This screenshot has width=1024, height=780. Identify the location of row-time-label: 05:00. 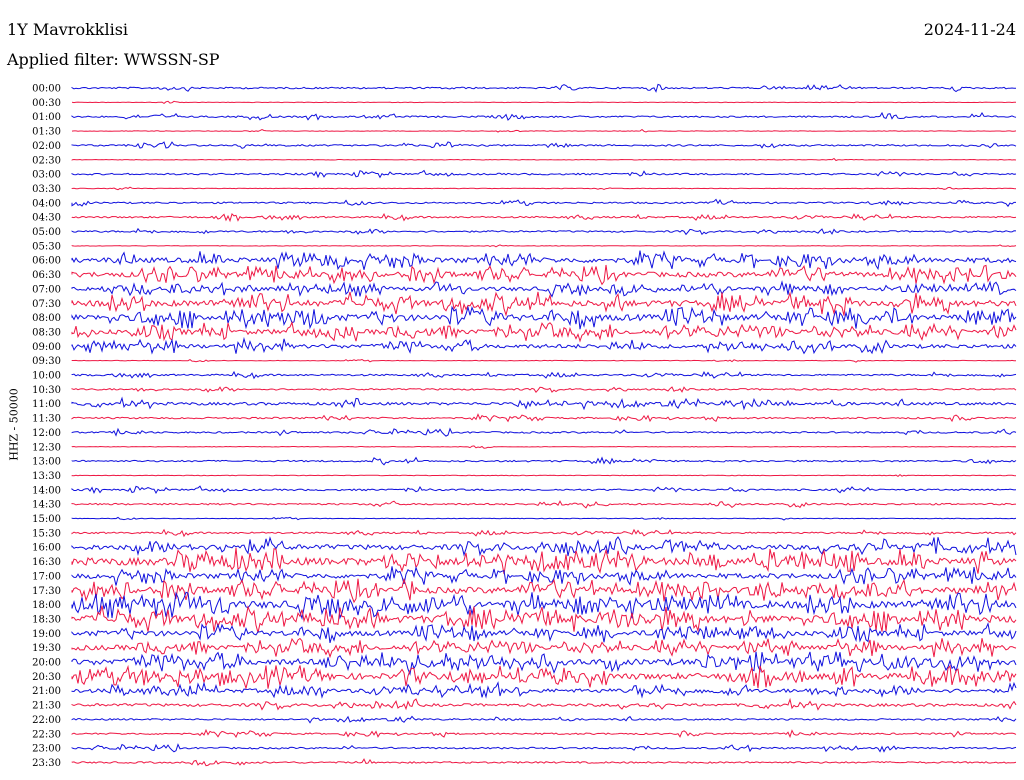
(46, 232).